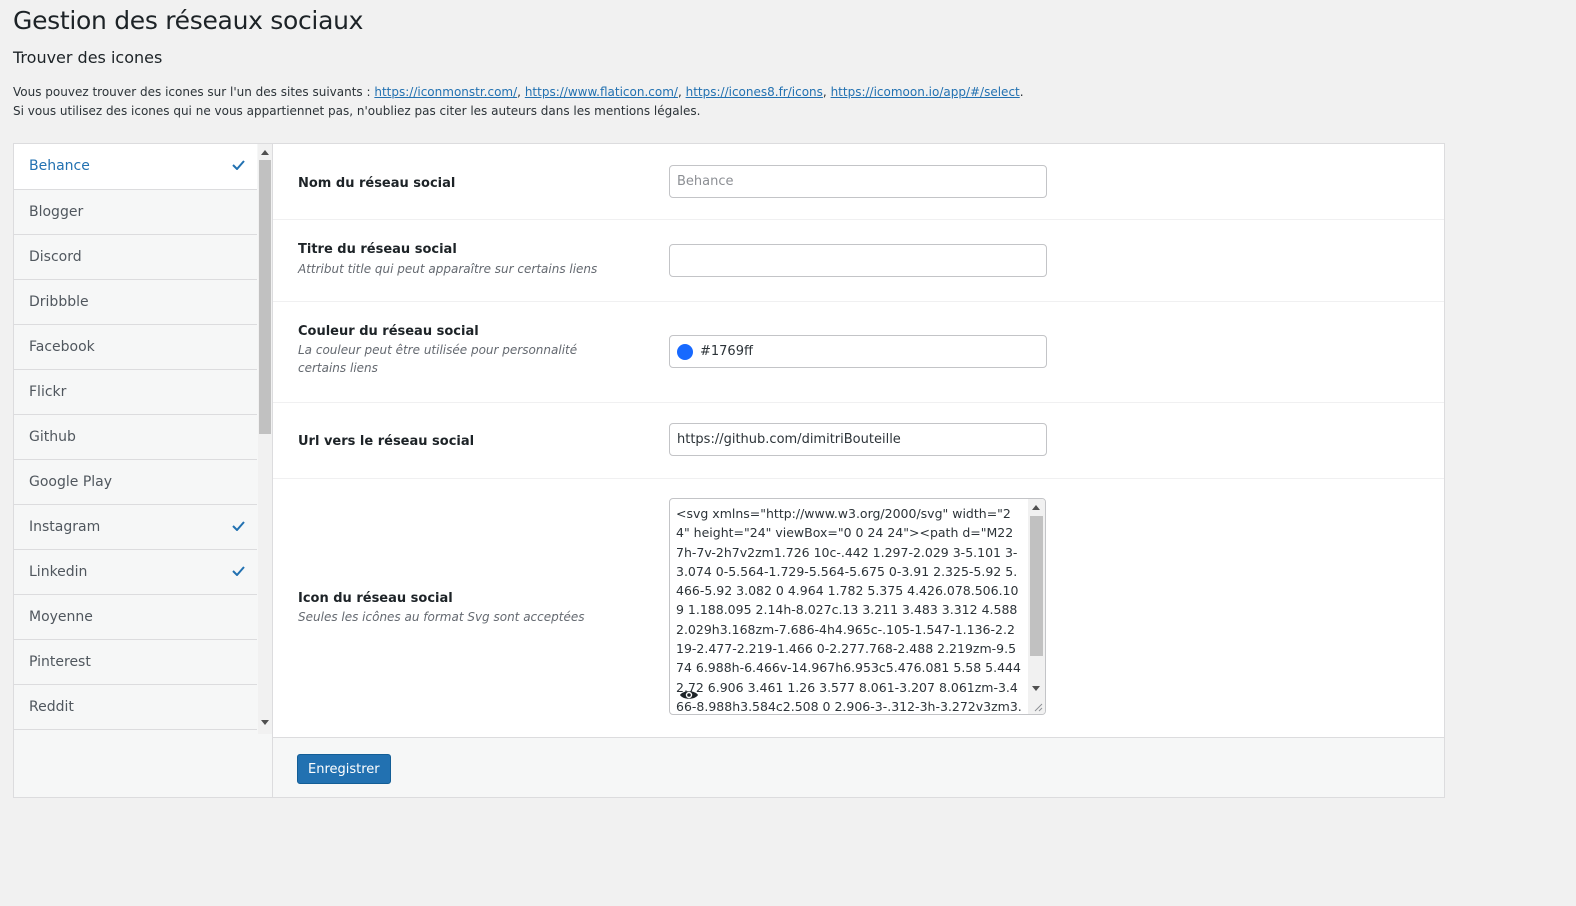  I want to click on sidebar-item-label: Discord, so click(55, 257).